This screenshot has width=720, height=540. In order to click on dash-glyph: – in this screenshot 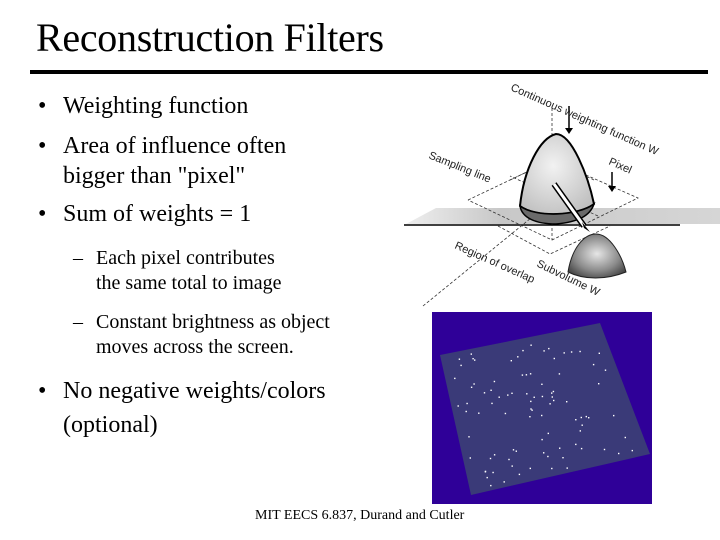, I will do `click(78, 322)`.